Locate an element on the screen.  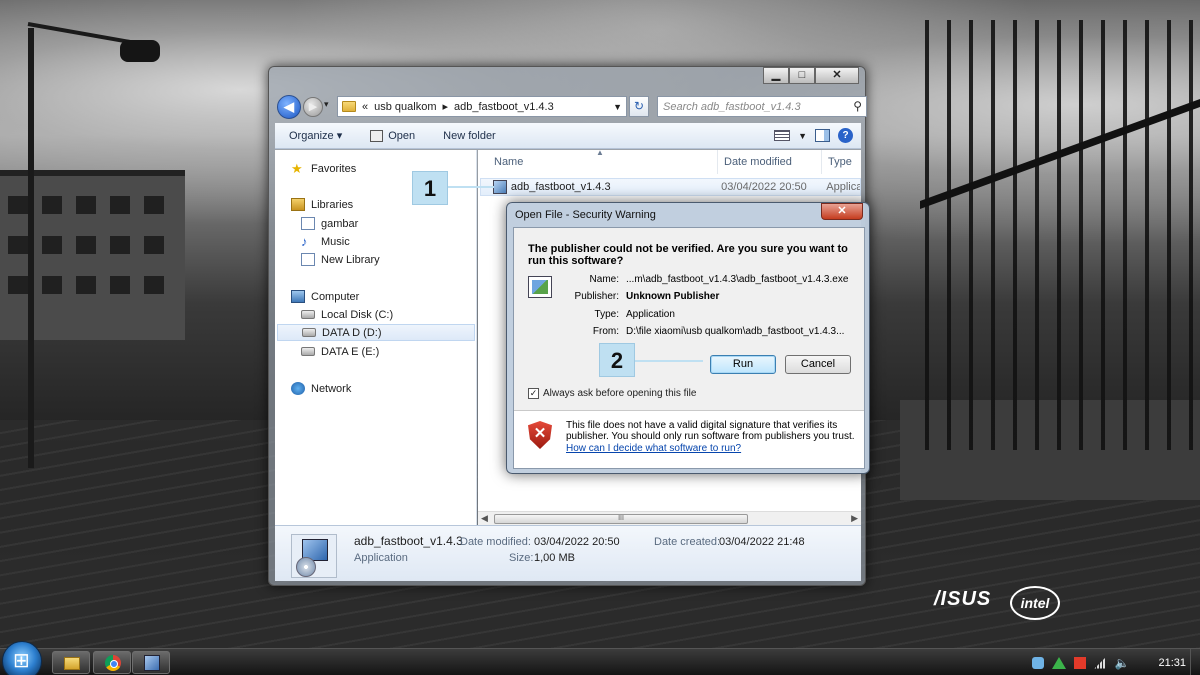
signal-bars-icon is located at coordinates (1100, 662).